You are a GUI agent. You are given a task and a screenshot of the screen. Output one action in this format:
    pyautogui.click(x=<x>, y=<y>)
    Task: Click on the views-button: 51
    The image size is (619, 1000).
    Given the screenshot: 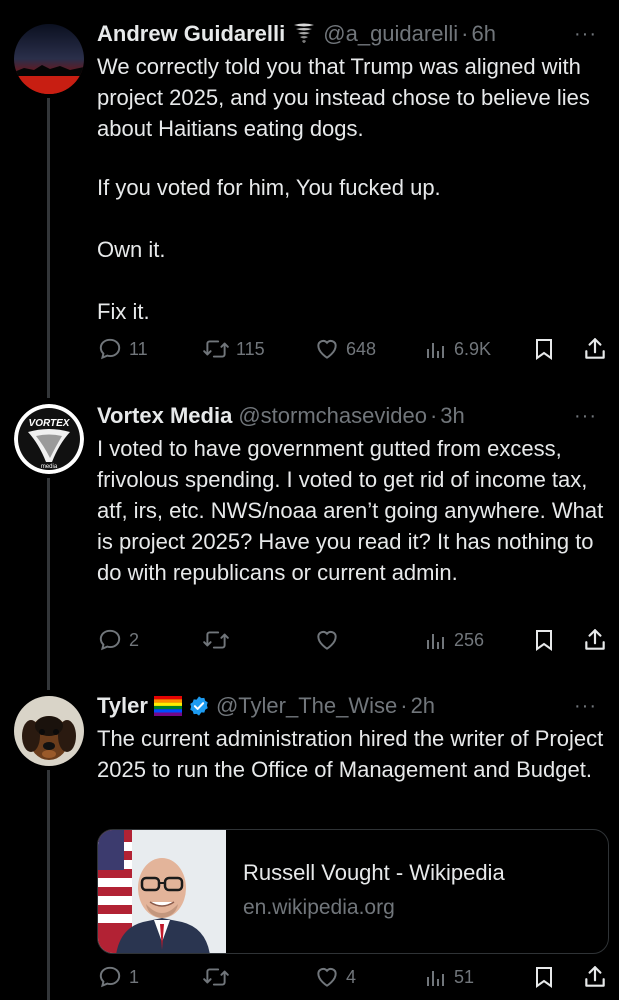 What is the action you would take?
    pyautogui.click(x=449, y=977)
    